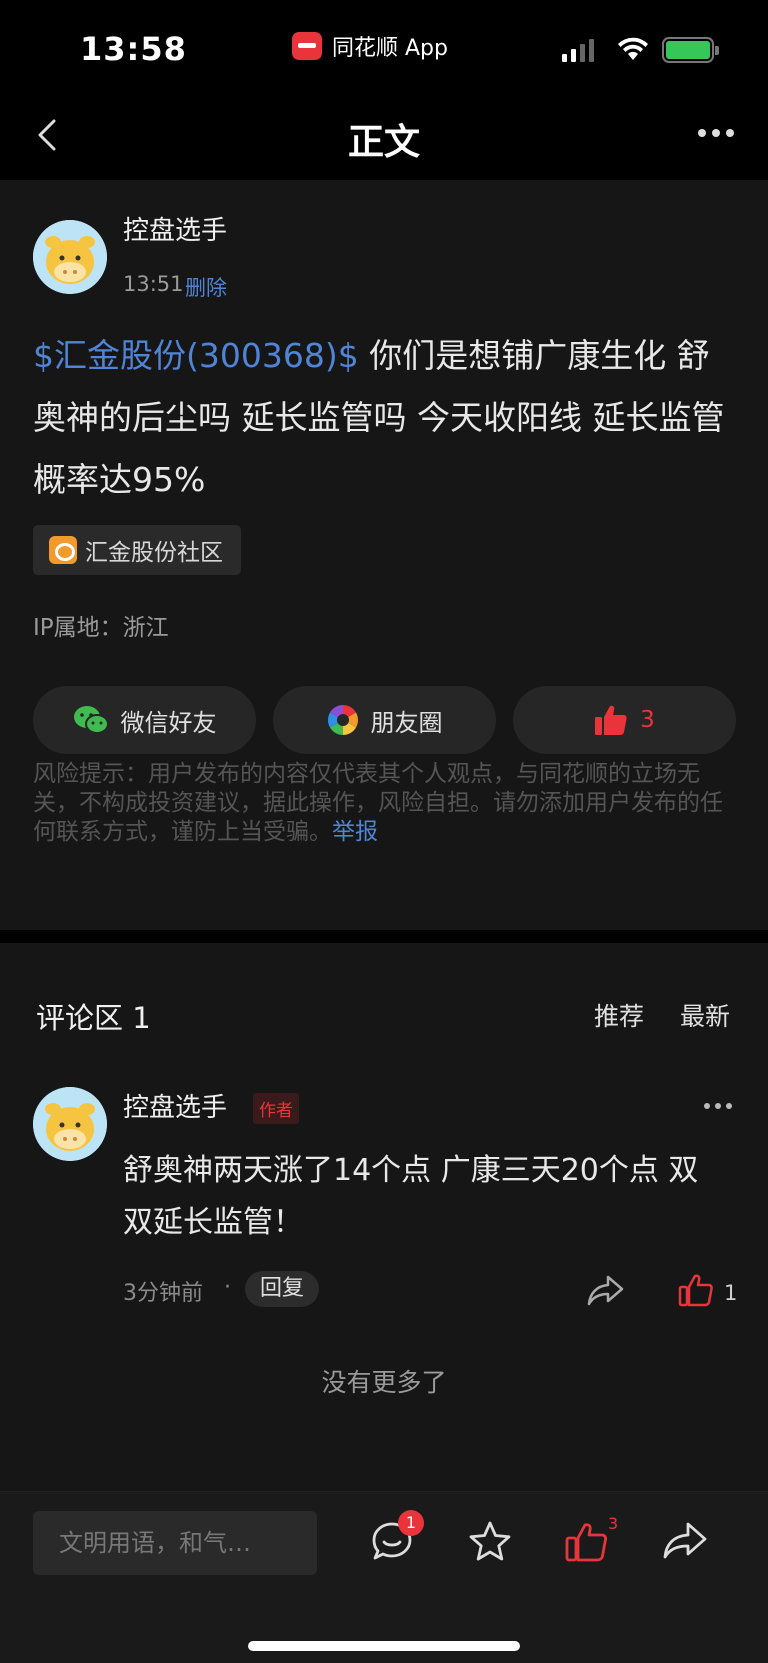 Image resolution: width=768 pixels, height=1663 pixels. Describe the element at coordinates (206, 287) in the screenshot. I see `delete-link: 删除` at that location.